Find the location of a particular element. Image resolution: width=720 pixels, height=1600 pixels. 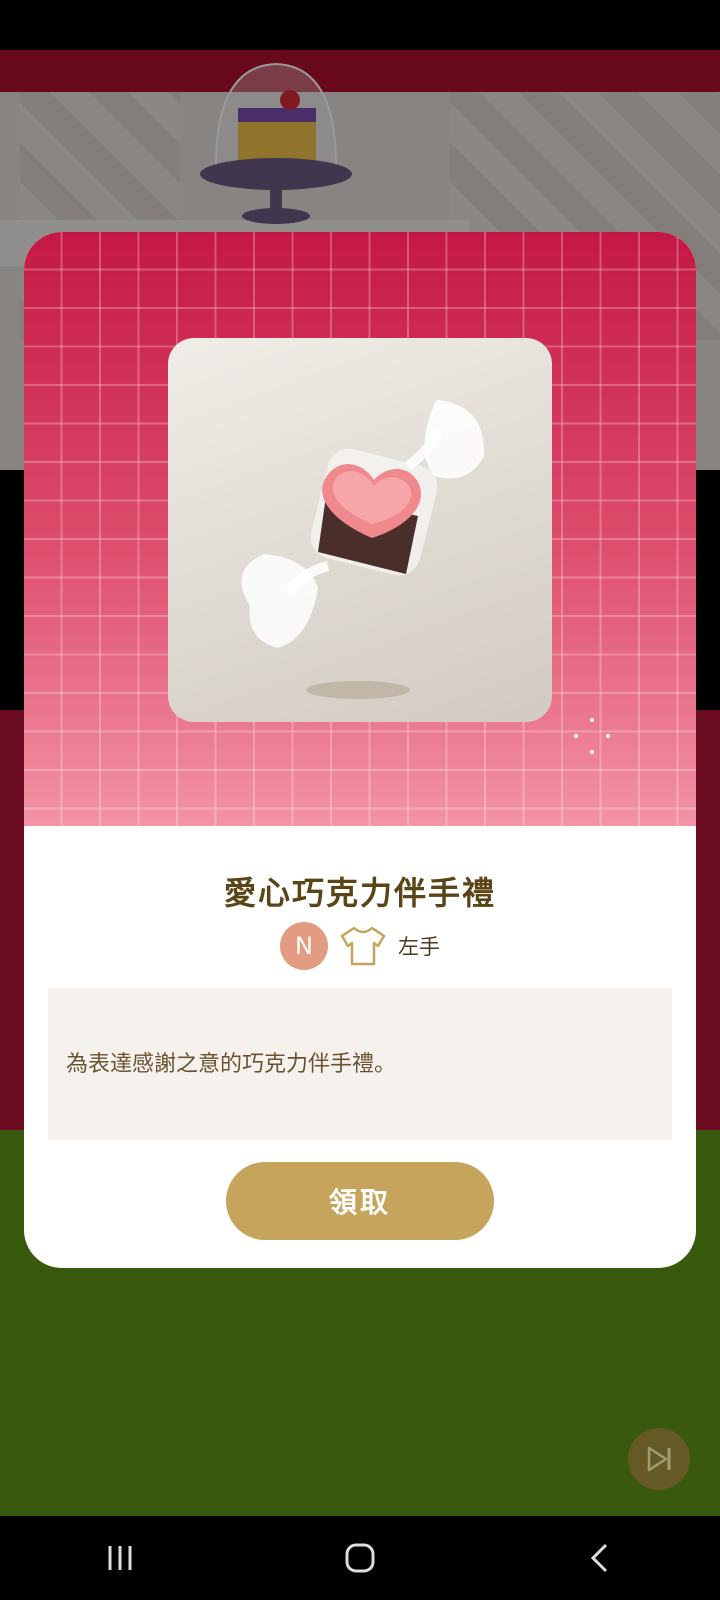

sparkle-icon is located at coordinates (592, 736).